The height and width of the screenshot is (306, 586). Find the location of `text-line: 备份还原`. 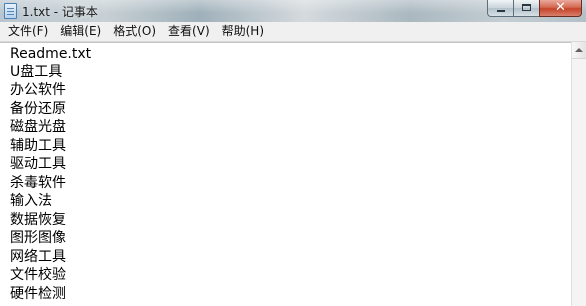

text-line: 备份还原 is located at coordinates (38, 109).